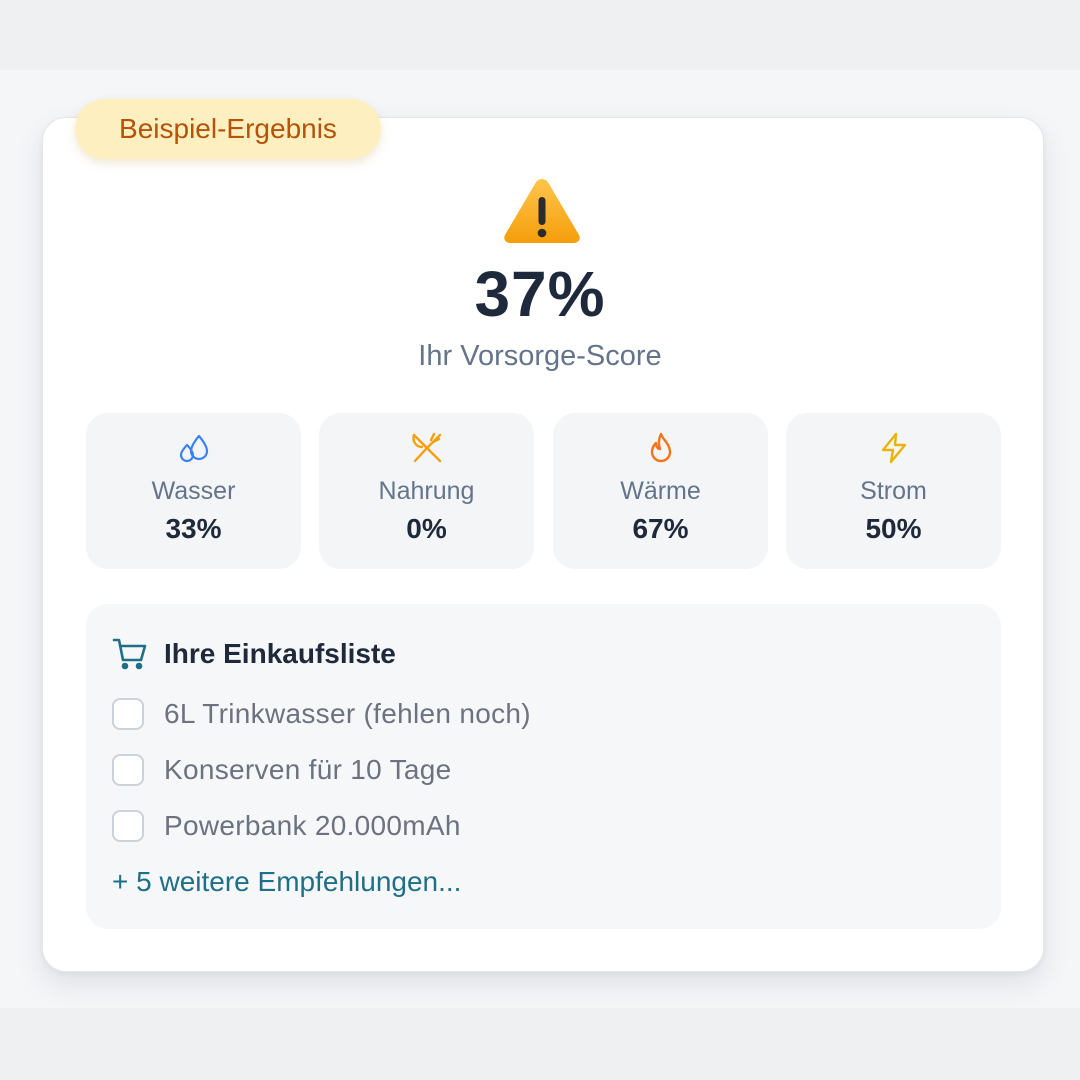 This screenshot has height=1080, width=1080. What do you see at coordinates (193, 448) in the screenshot?
I see `water-drops-icon` at bounding box center [193, 448].